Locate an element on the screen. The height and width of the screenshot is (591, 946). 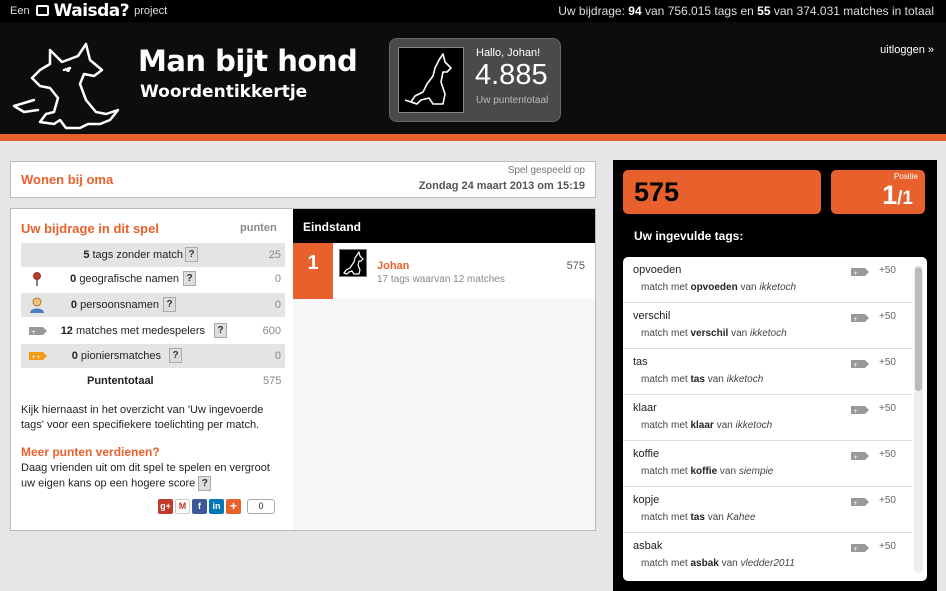
brand-logo: Waisda? is located at coordinates (91, 11).